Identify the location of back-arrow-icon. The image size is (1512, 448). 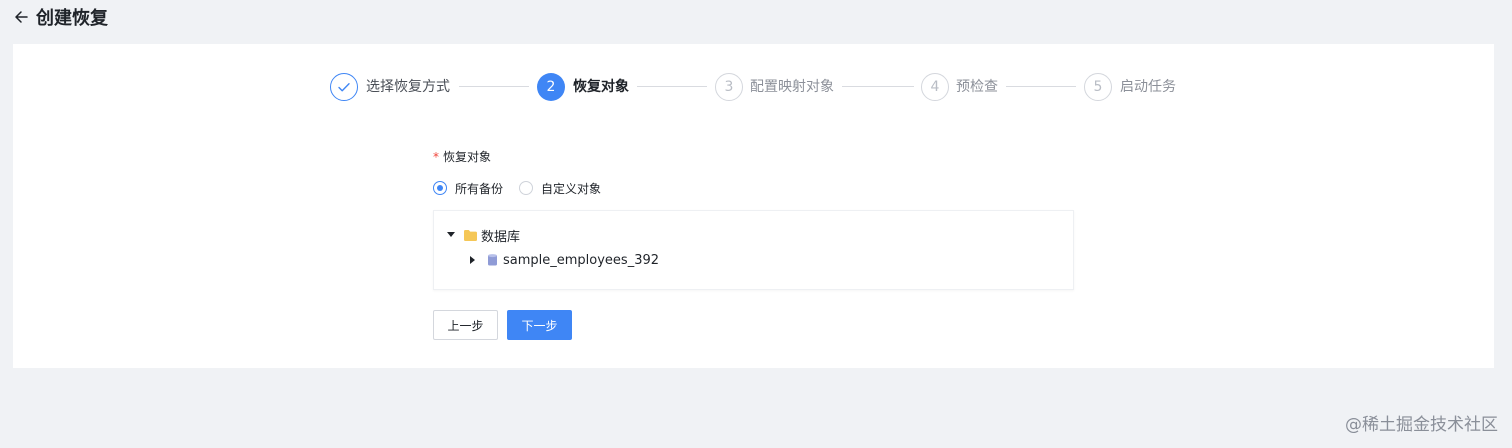
(21, 17).